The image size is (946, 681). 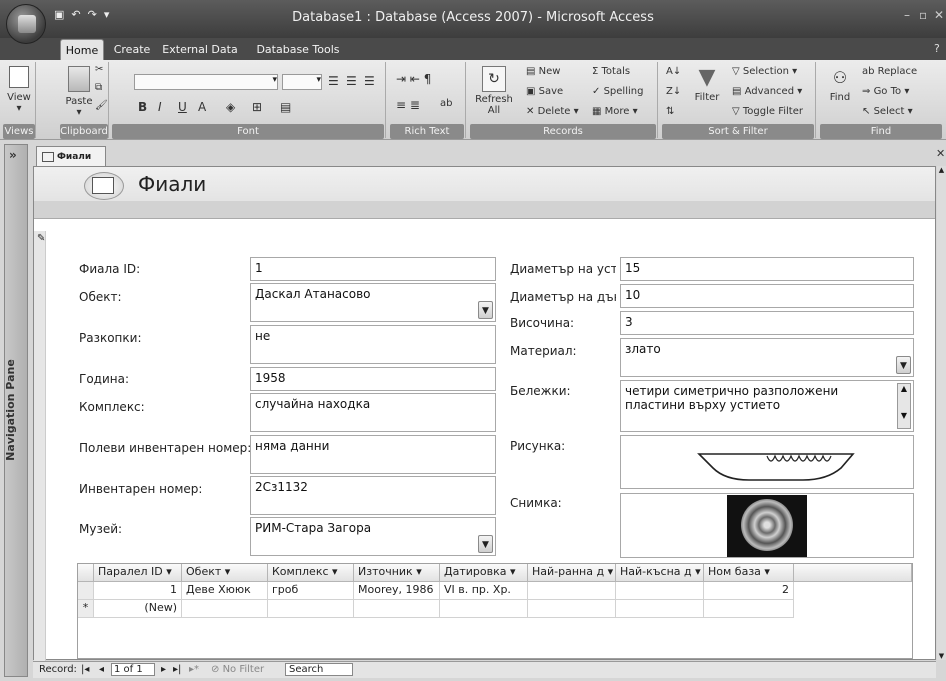 I want to click on next-record-icon: ▸, so click(x=163, y=669).